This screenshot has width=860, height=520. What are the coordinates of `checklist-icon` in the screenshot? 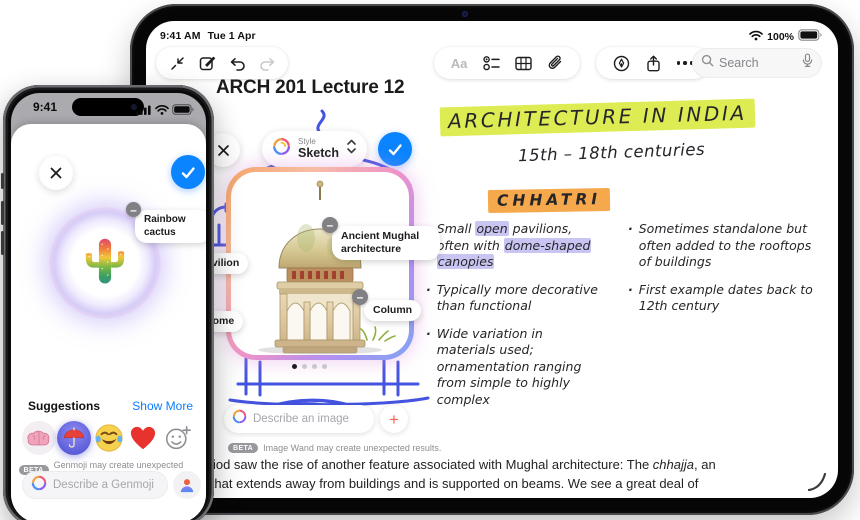 It's located at (491, 63).